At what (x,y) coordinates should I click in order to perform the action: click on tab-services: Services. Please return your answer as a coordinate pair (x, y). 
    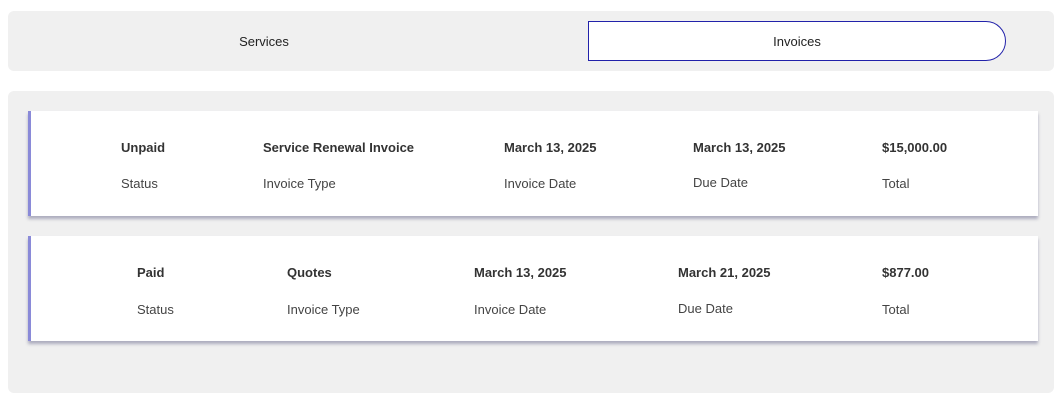
    Looking at the image, I should click on (264, 41).